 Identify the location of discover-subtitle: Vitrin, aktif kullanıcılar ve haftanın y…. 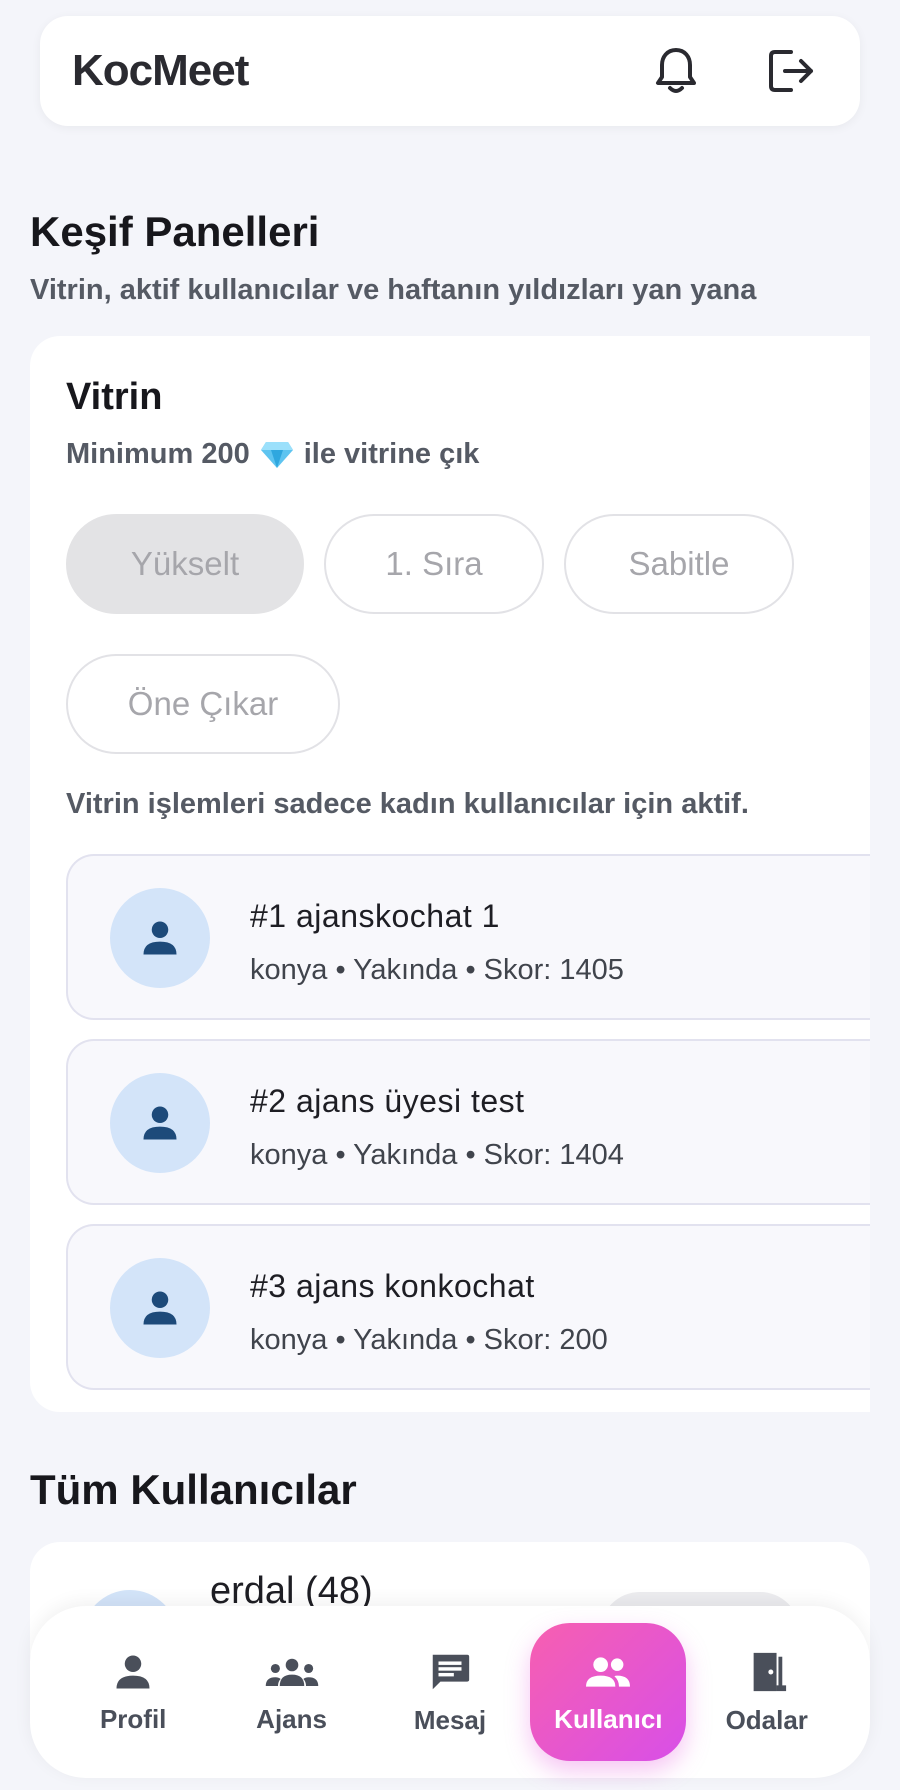
(393, 290).